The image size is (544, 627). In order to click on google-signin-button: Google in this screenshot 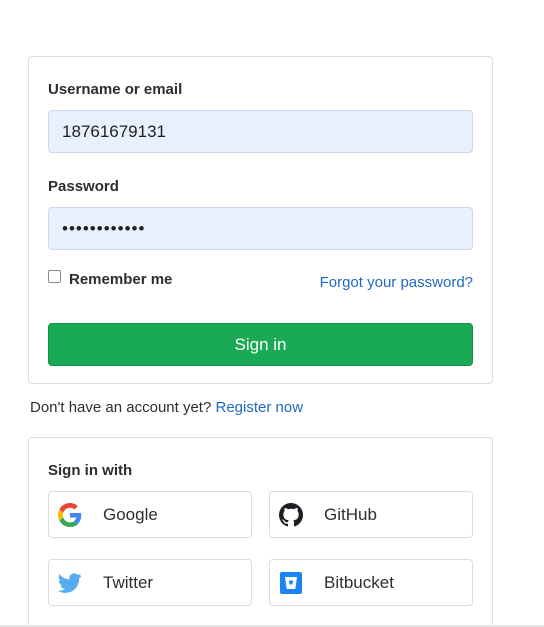, I will do `click(150, 514)`.